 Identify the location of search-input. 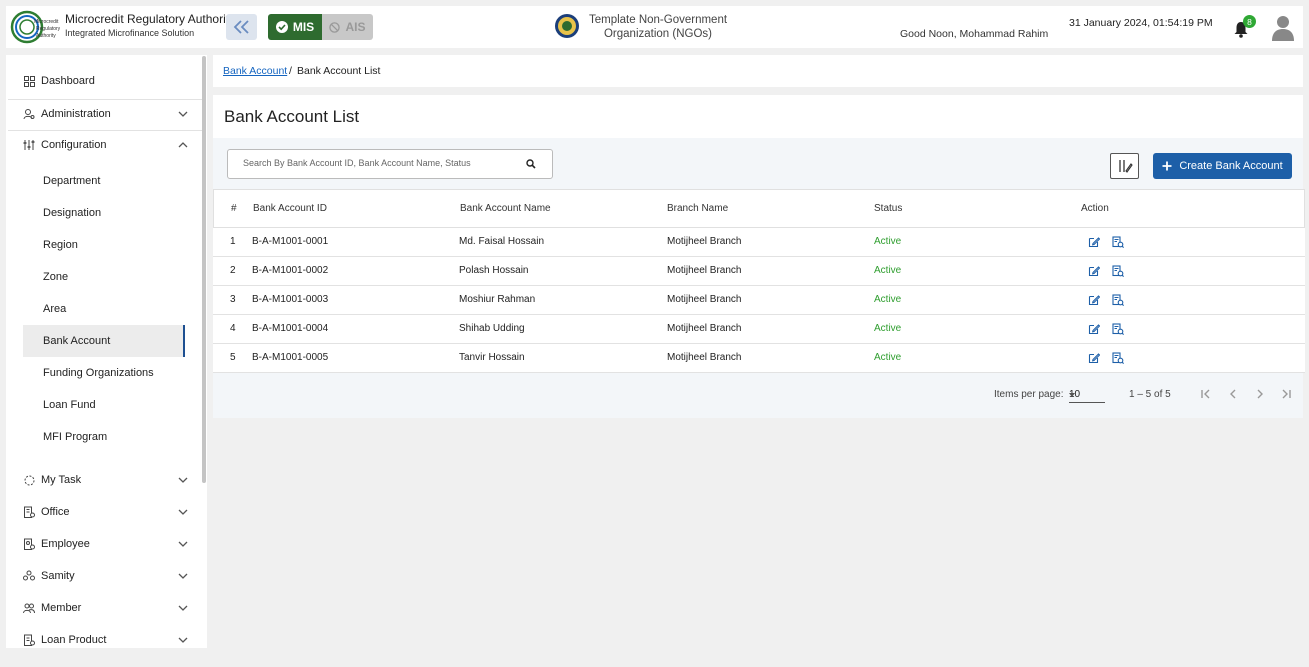
(383, 163).